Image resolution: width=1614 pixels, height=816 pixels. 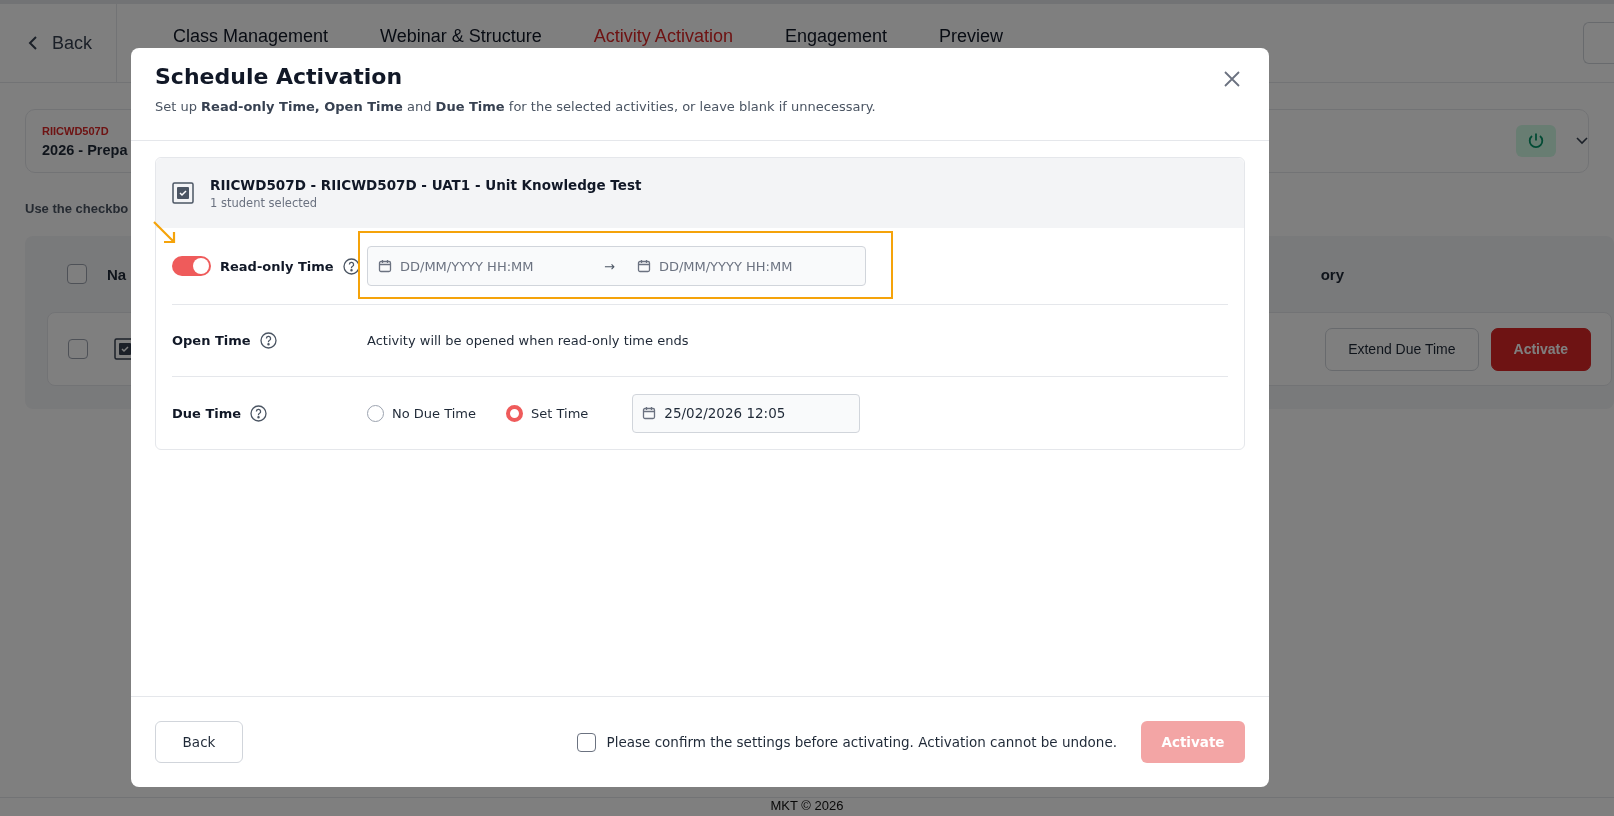 I want to click on copyright-text: MKT © 2026, so click(x=807, y=805).